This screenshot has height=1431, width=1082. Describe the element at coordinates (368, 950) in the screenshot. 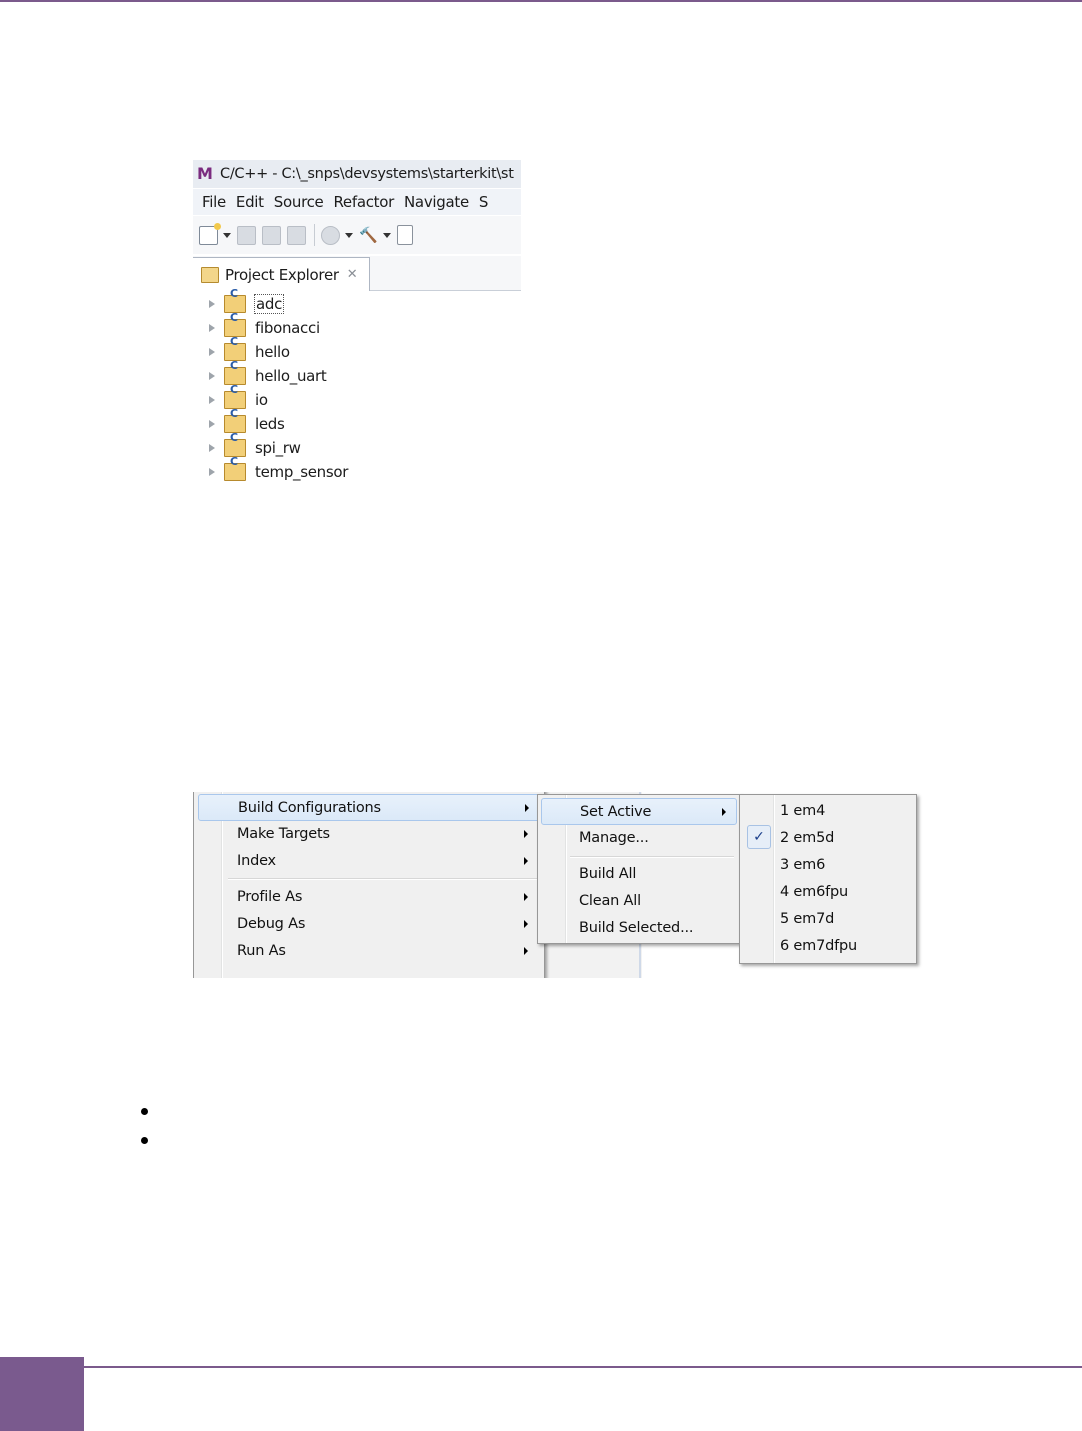

I see `menu-item-run-as: Run As` at that location.